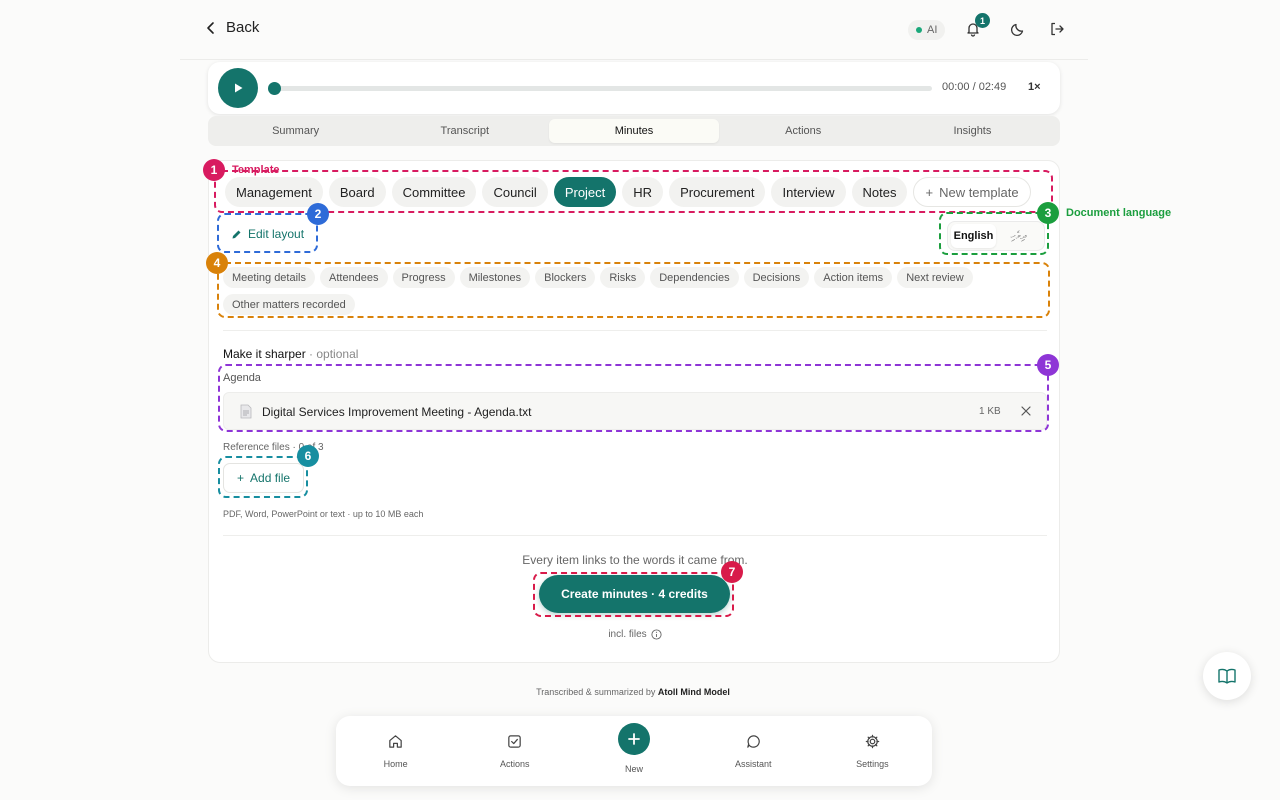 Image resolution: width=1280 pixels, height=800 pixels. I want to click on section-chip-attendees: Attendees, so click(354, 277).